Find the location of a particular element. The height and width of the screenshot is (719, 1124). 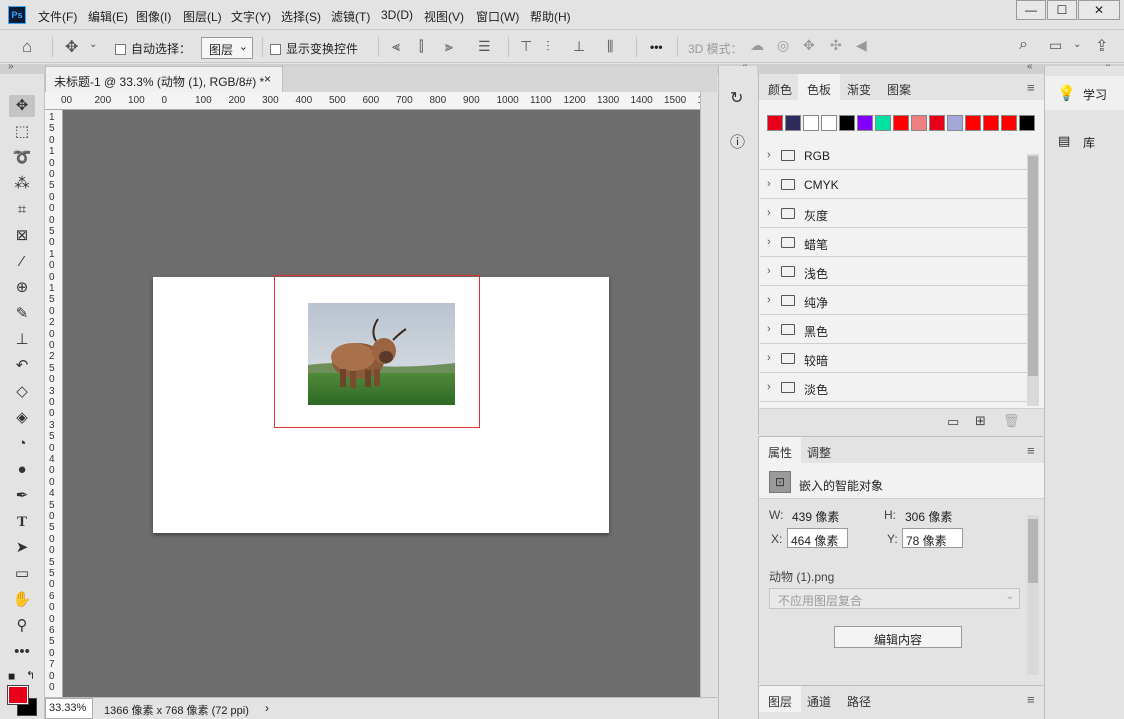

menu-select: 选择(S) is located at coordinates (301, 16).